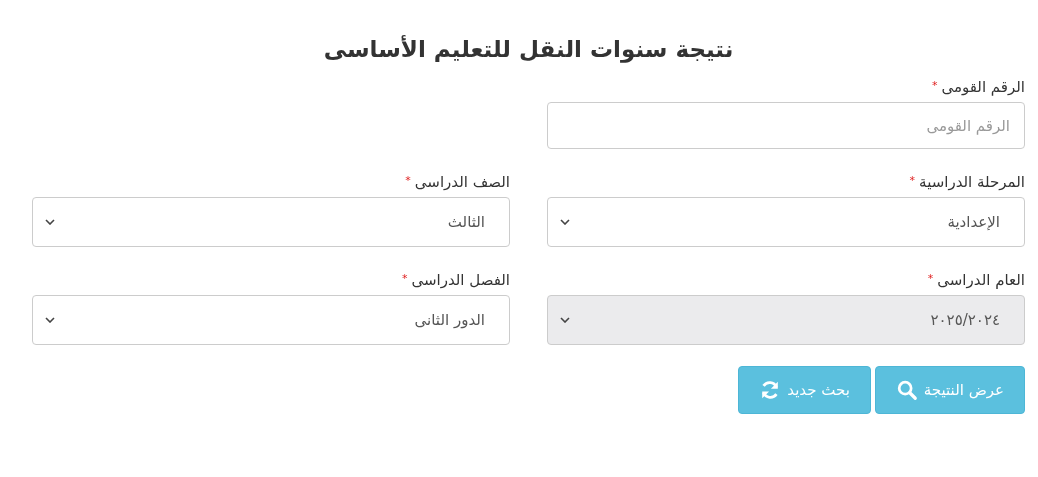 This screenshot has width=1038, height=477. Describe the element at coordinates (981, 280) in the screenshot. I see `field-label: العام الدراسى` at that location.